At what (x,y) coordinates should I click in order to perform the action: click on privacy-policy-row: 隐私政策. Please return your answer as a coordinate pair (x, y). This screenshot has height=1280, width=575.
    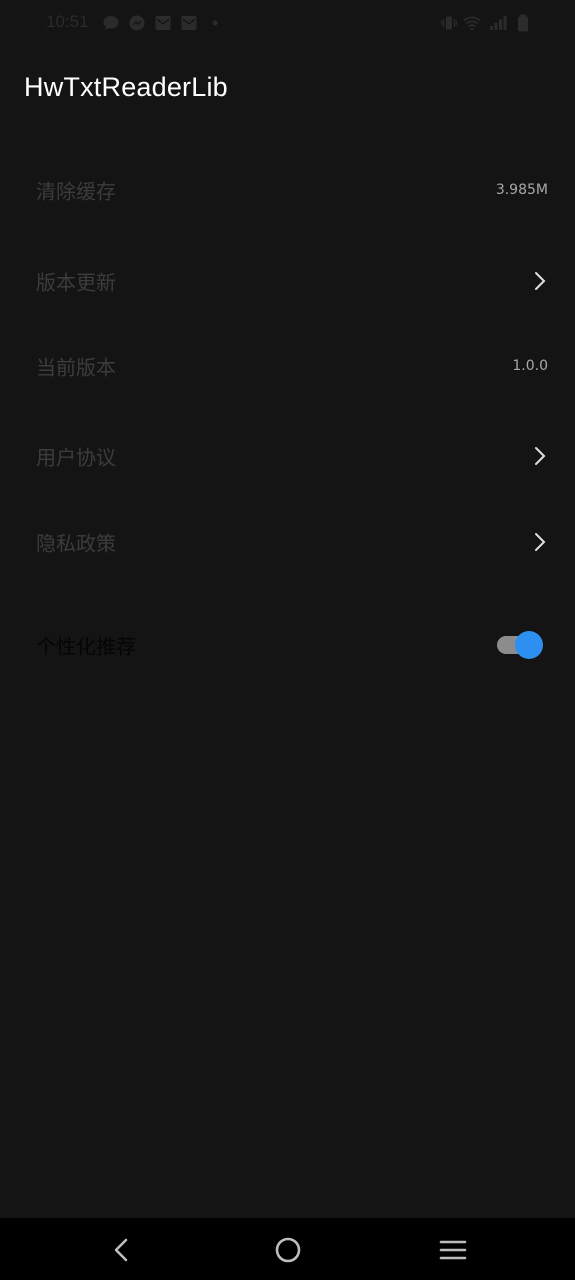
    Looking at the image, I should click on (287, 542).